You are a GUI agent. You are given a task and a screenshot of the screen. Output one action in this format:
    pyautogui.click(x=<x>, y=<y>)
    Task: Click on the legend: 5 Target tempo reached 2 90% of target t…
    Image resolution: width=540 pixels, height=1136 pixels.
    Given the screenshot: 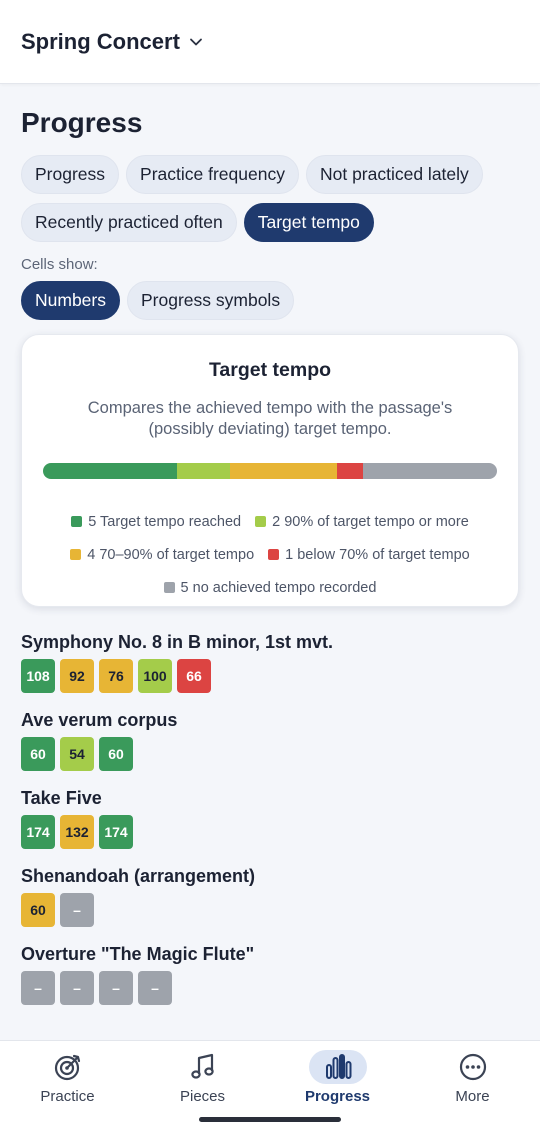 What is the action you would take?
    pyautogui.click(x=270, y=554)
    